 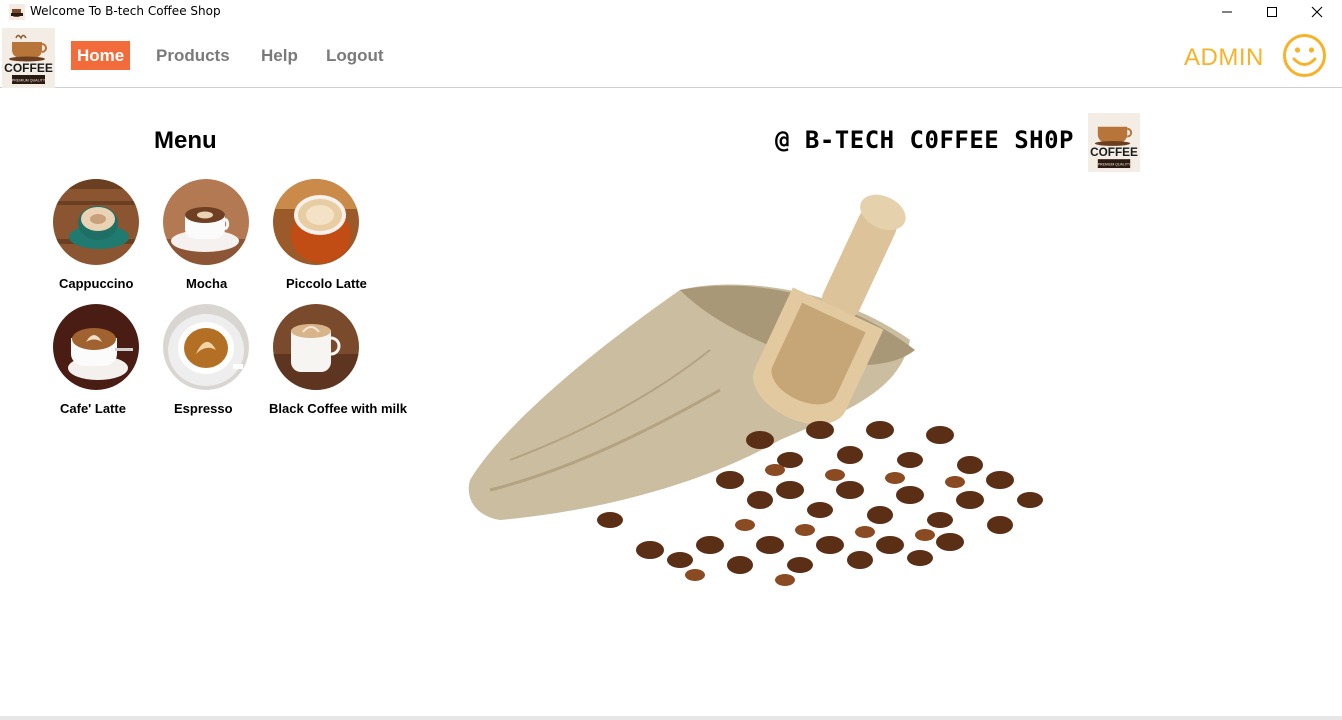 What do you see at coordinates (96, 347) in the screenshot?
I see `cafe-latte-image` at bounding box center [96, 347].